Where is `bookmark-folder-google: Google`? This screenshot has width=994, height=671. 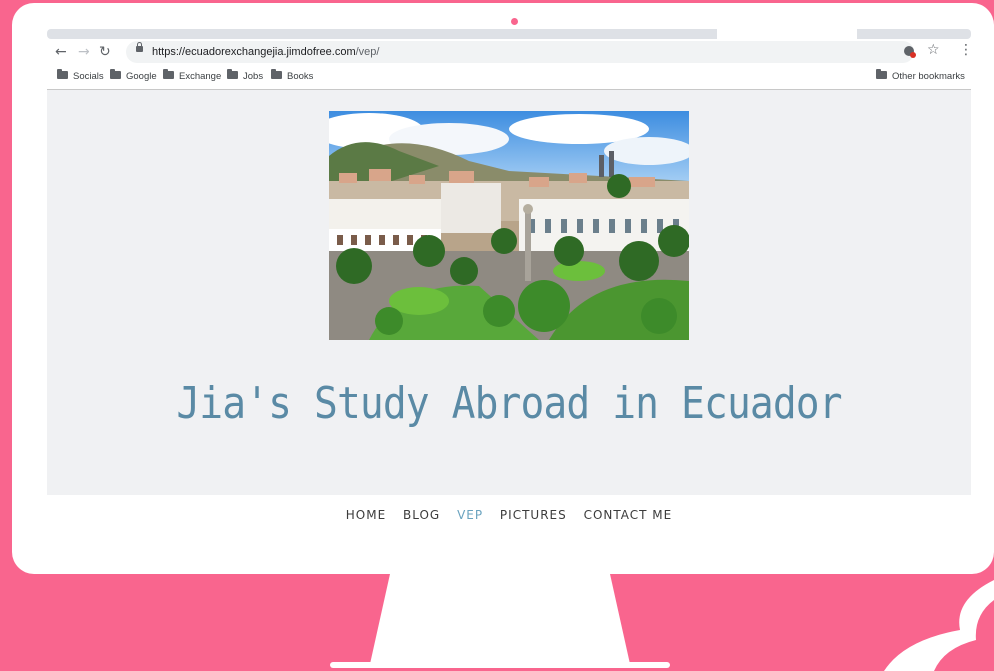 bookmark-folder-google: Google is located at coordinates (133, 77).